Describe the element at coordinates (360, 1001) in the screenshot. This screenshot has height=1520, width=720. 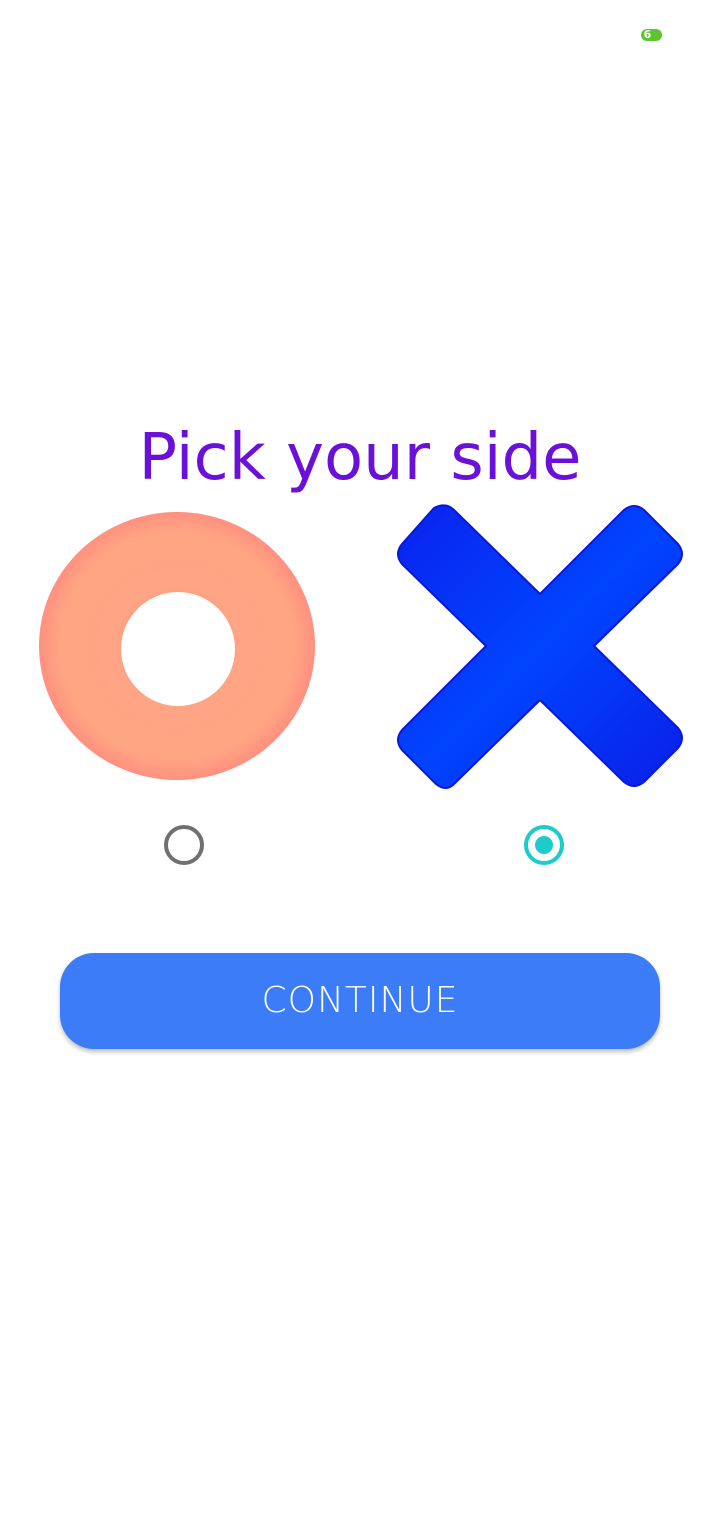
I see `continue-button: CONTINUE` at that location.